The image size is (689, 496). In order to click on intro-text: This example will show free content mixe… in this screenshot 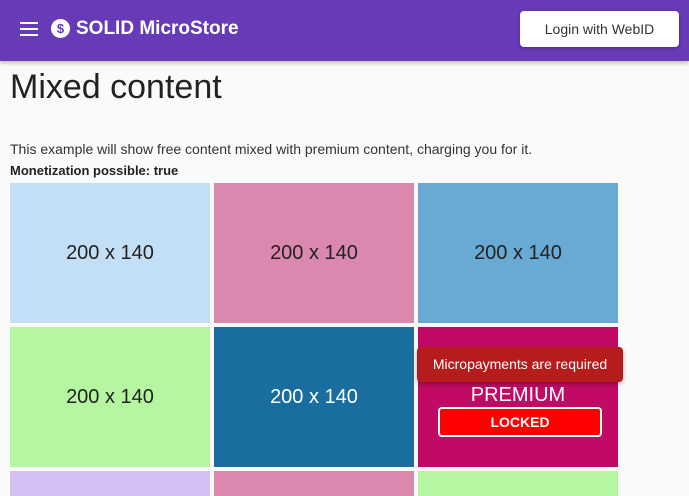, I will do `click(271, 149)`.